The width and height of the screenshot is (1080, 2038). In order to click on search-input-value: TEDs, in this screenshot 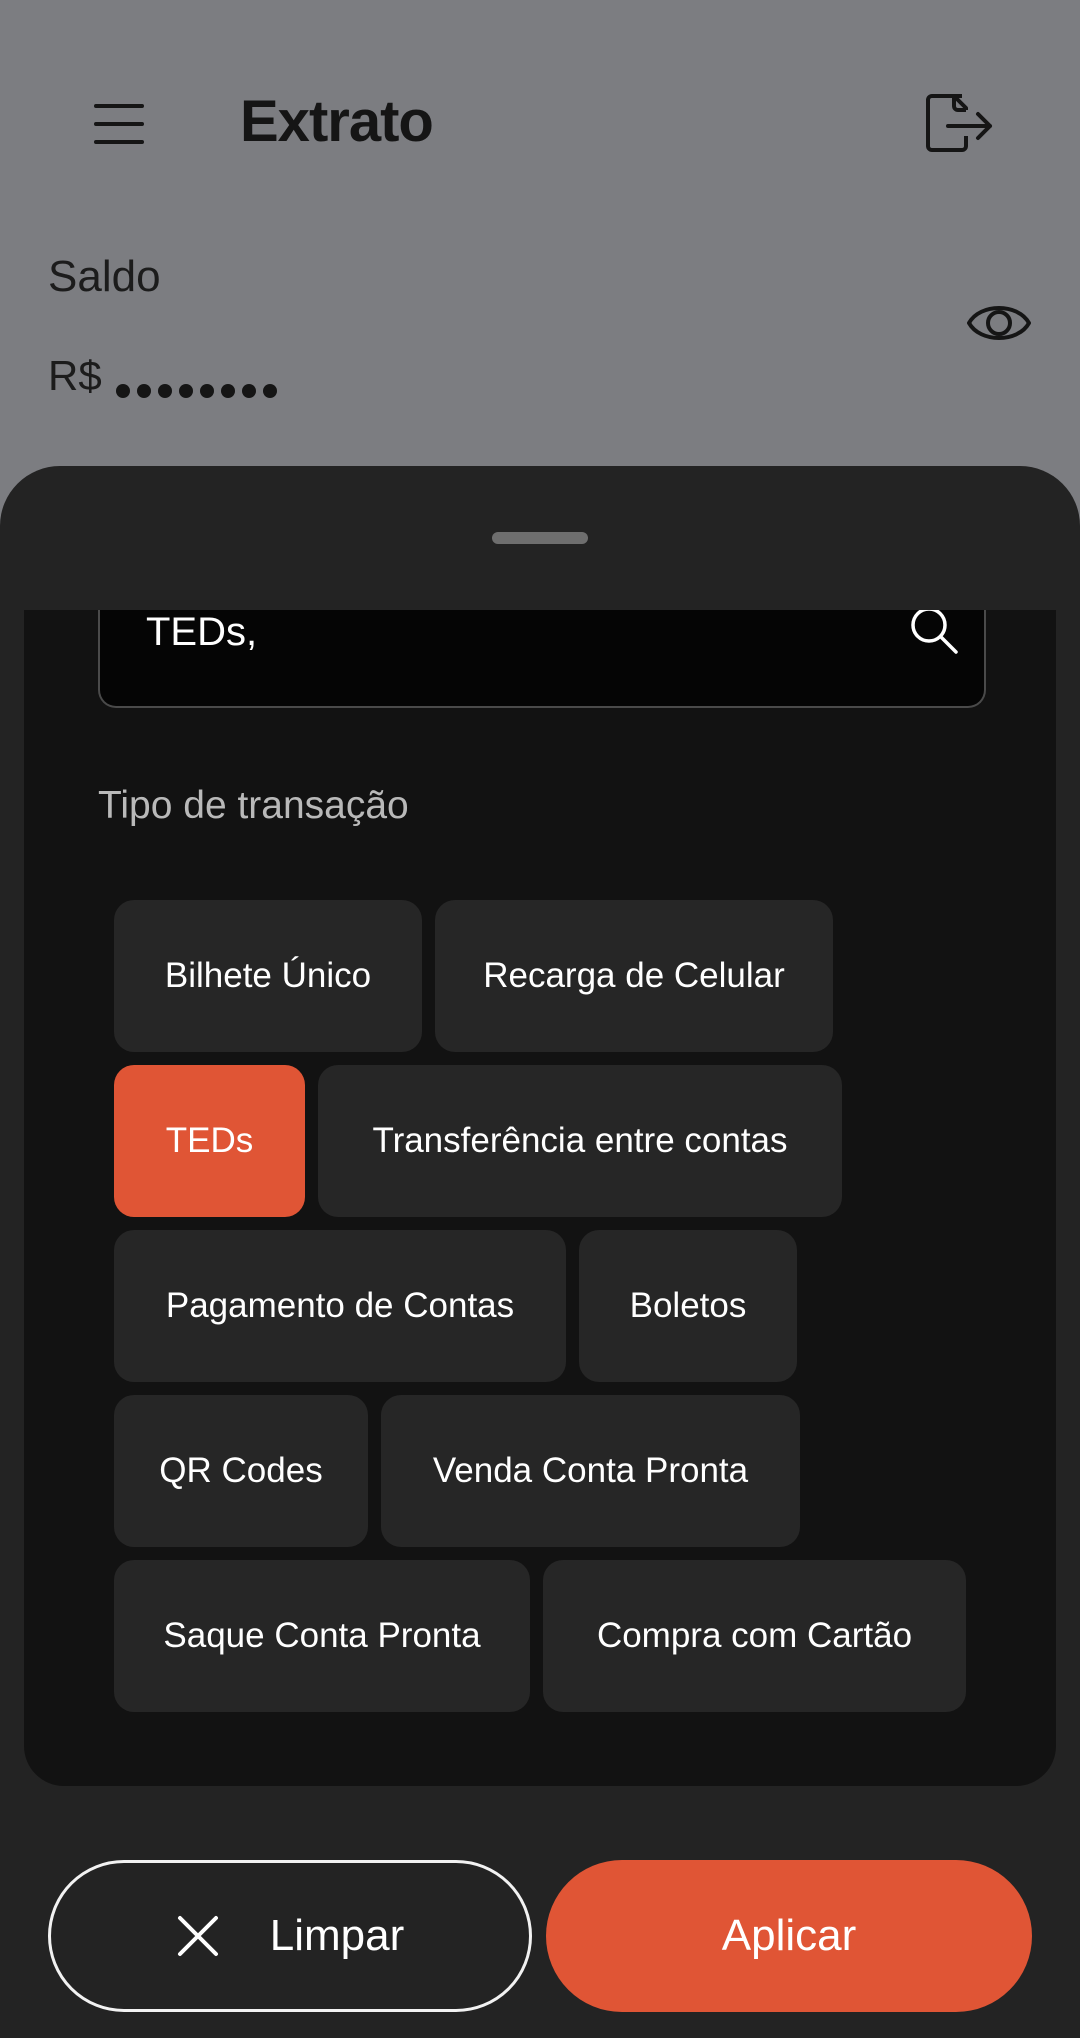, I will do `click(201, 632)`.